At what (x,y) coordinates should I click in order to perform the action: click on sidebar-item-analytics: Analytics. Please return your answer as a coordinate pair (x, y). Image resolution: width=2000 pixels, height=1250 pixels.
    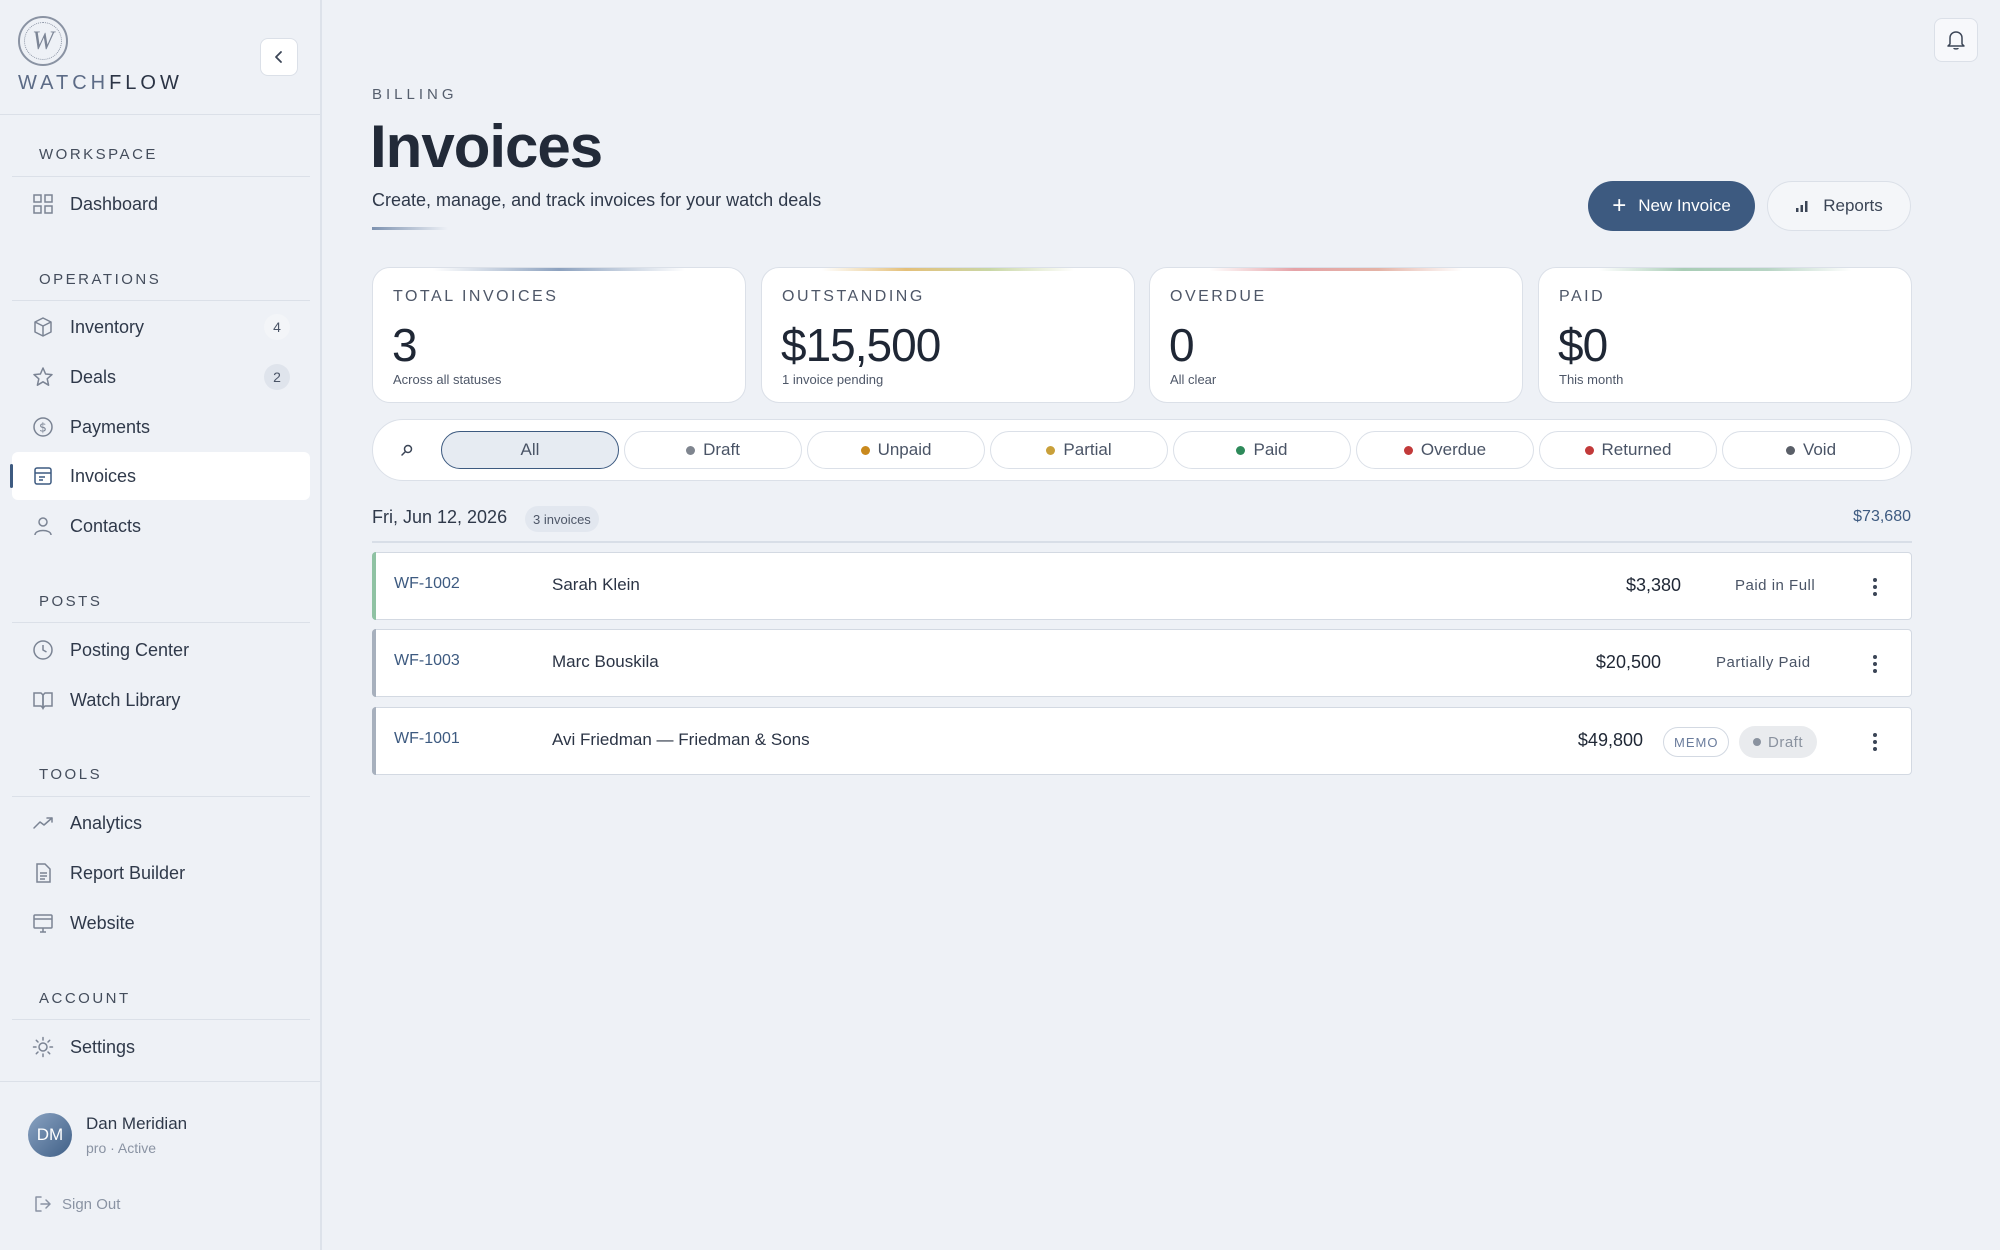
    Looking at the image, I should click on (161, 823).